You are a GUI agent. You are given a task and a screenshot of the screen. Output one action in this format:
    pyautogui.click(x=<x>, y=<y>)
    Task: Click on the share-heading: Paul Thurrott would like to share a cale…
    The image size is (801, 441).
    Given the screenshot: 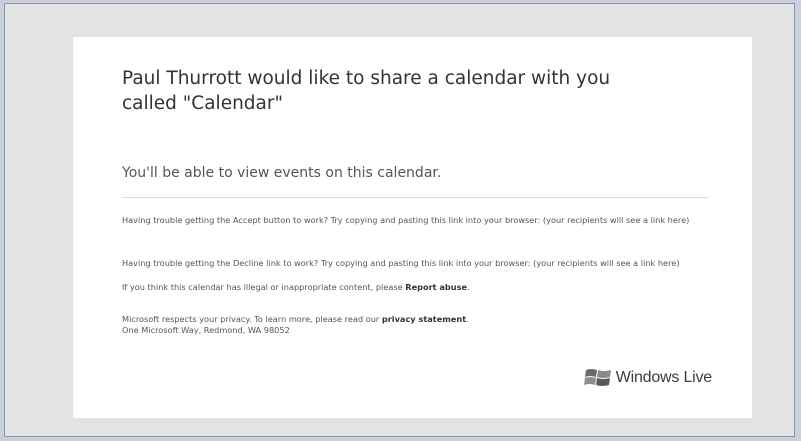 What is the action you would take?
    pyautogui.click(x=366, y=91)
    